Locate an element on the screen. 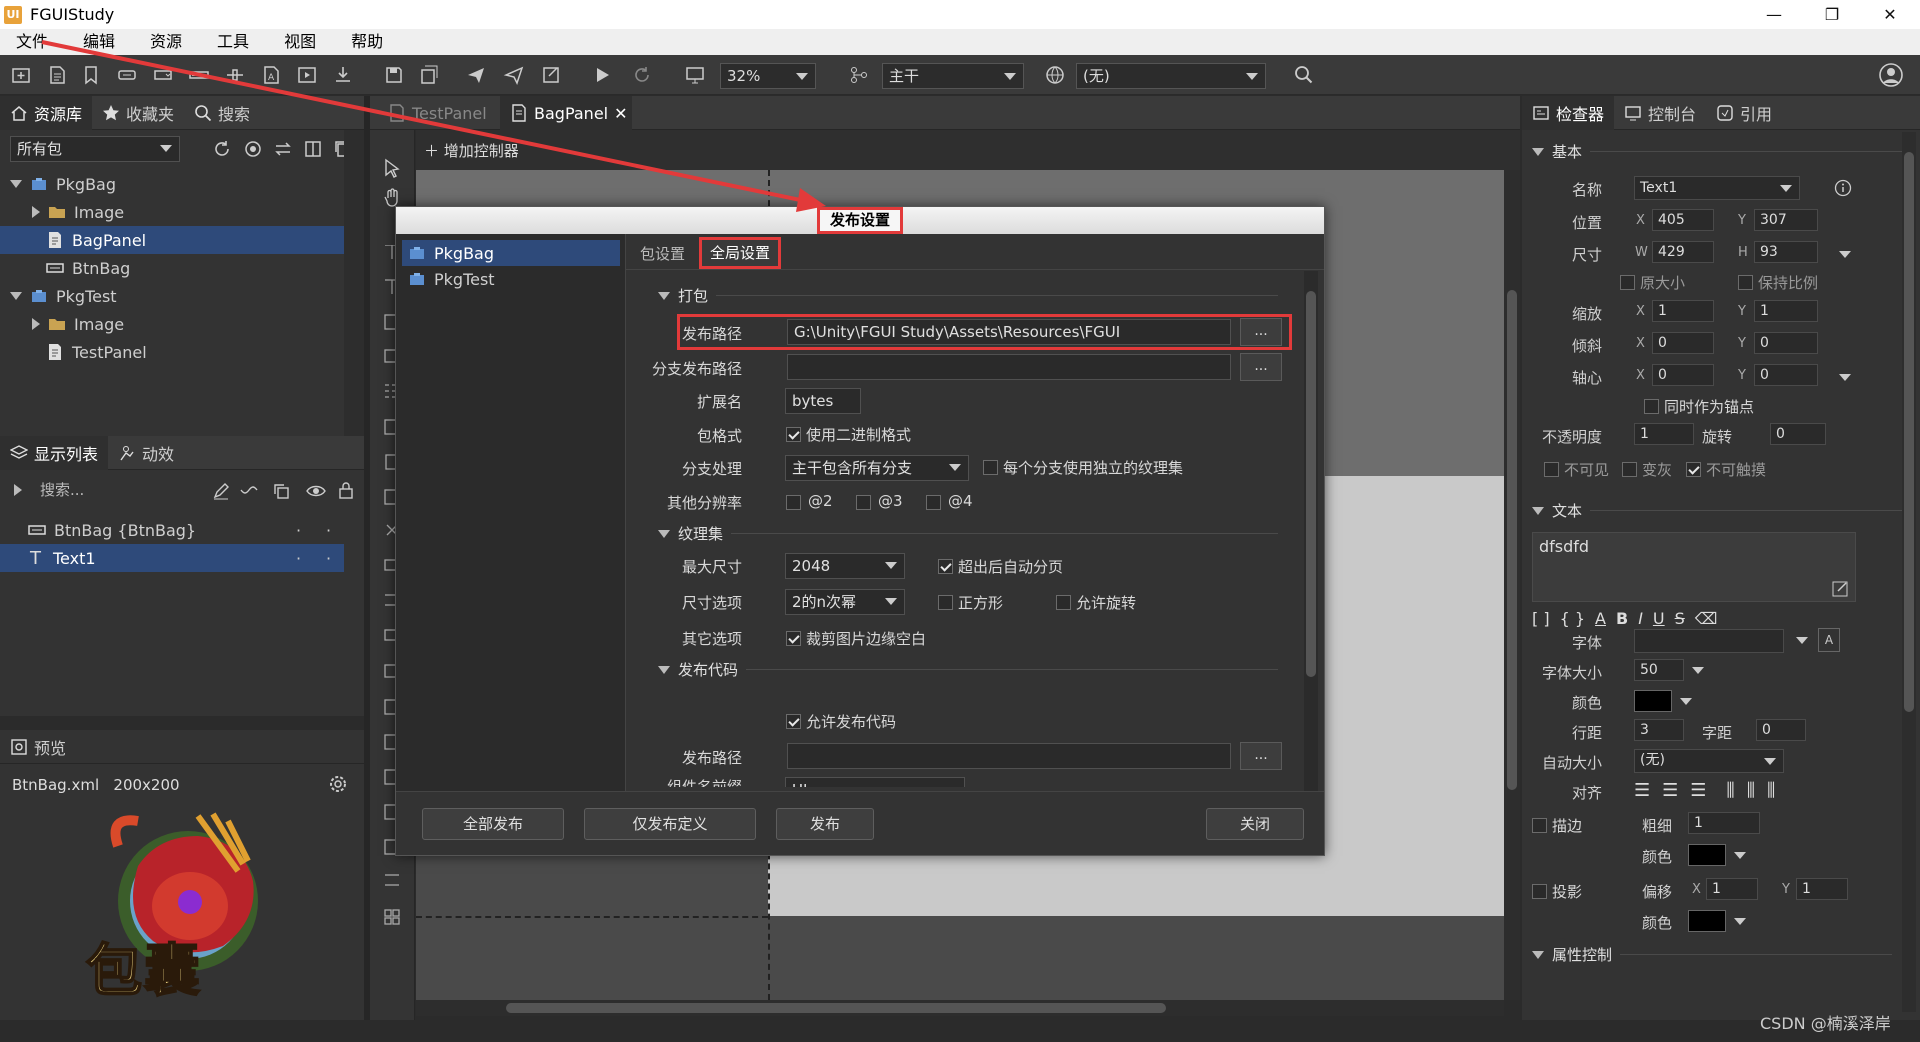 The image size is (1920, 1042). resolution-icon is located at coordinates (695, 75).